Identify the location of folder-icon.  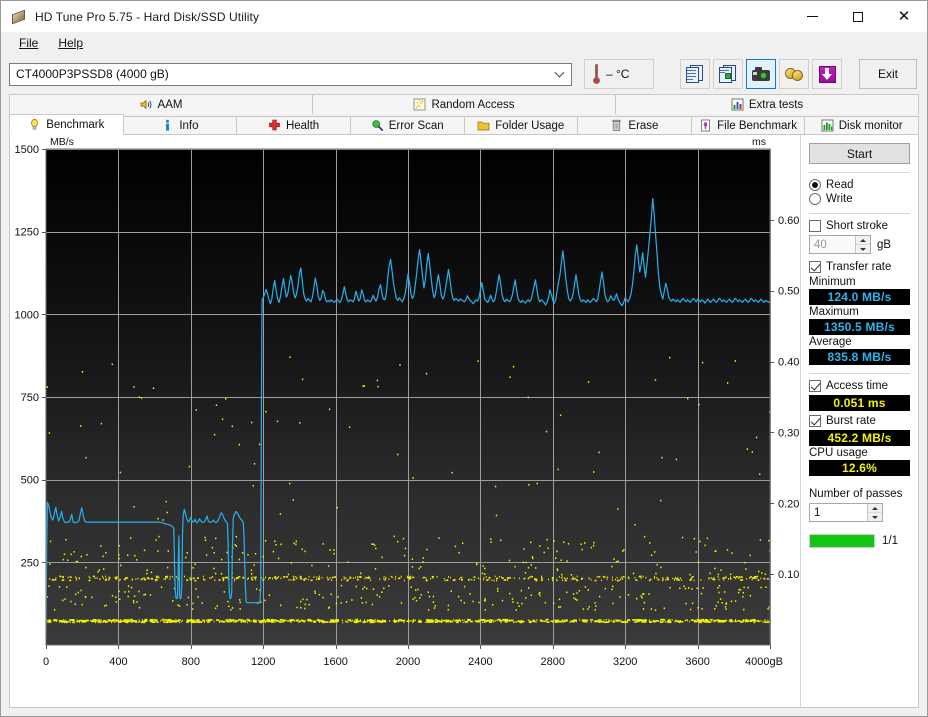
(483, 125).